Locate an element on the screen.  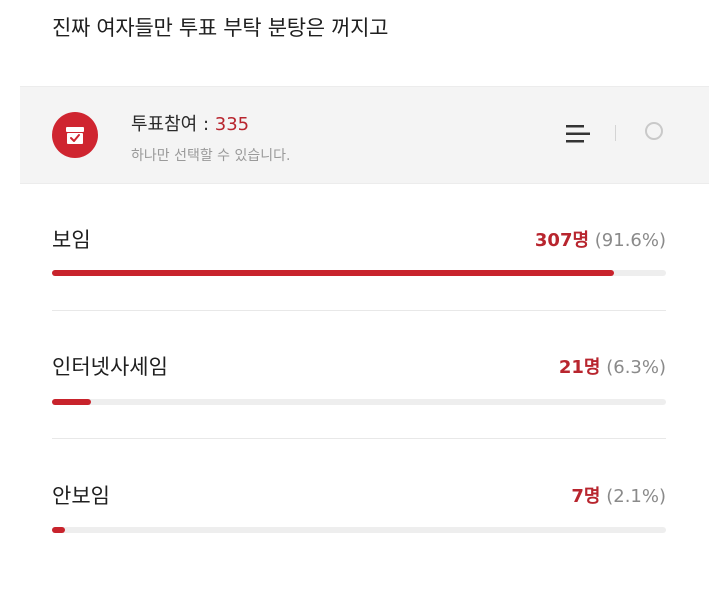
option-result: 307명 (91.6%) is located at coordinates (600, 239).